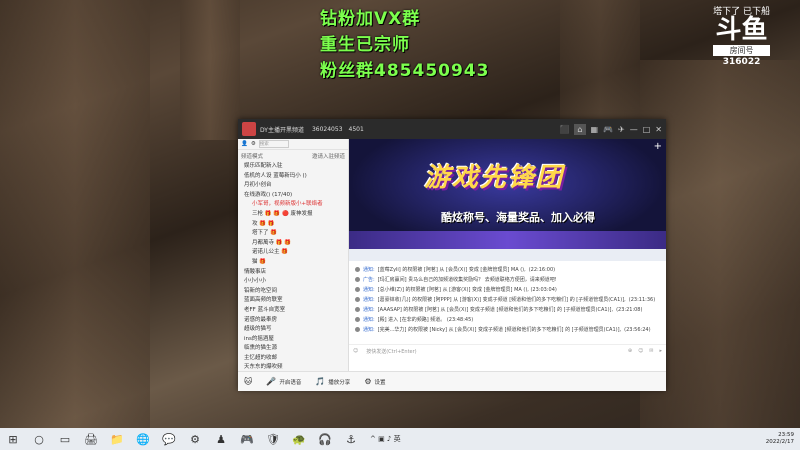  I want to click on cat-icon: 🐱, so click(248, 381).